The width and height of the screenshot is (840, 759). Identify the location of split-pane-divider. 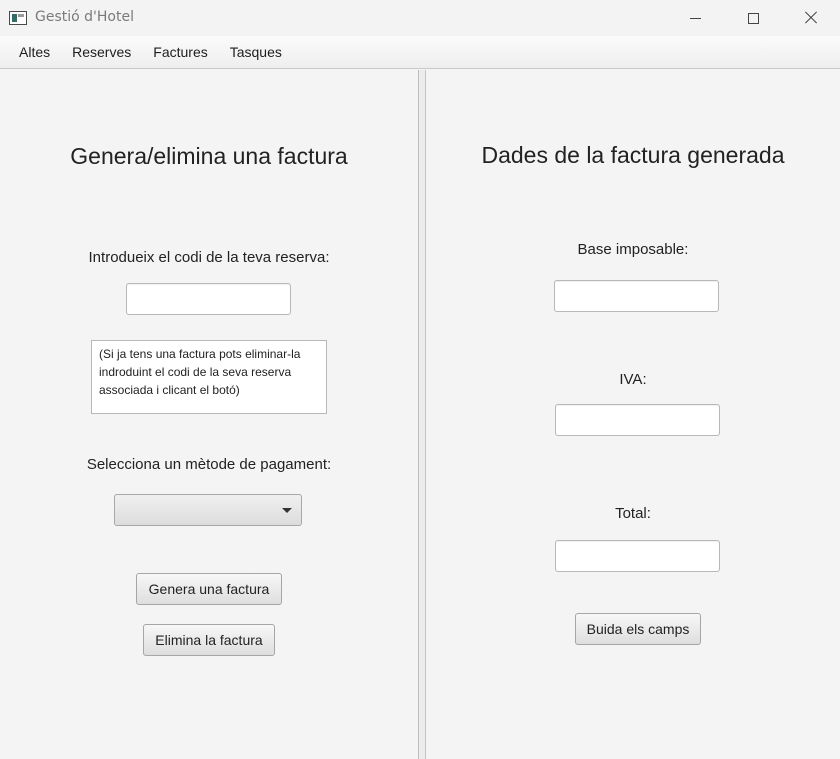
(422, 414).